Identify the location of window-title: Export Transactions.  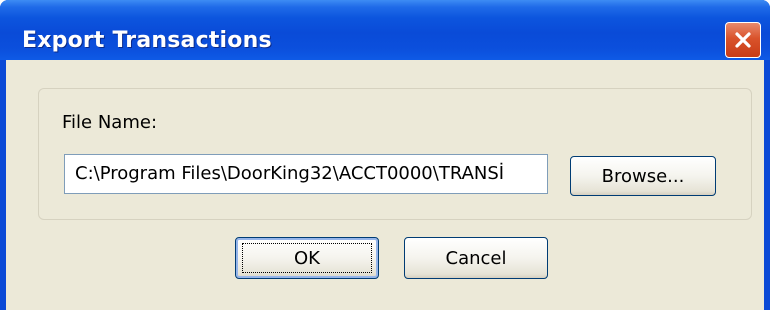
(147, 40).